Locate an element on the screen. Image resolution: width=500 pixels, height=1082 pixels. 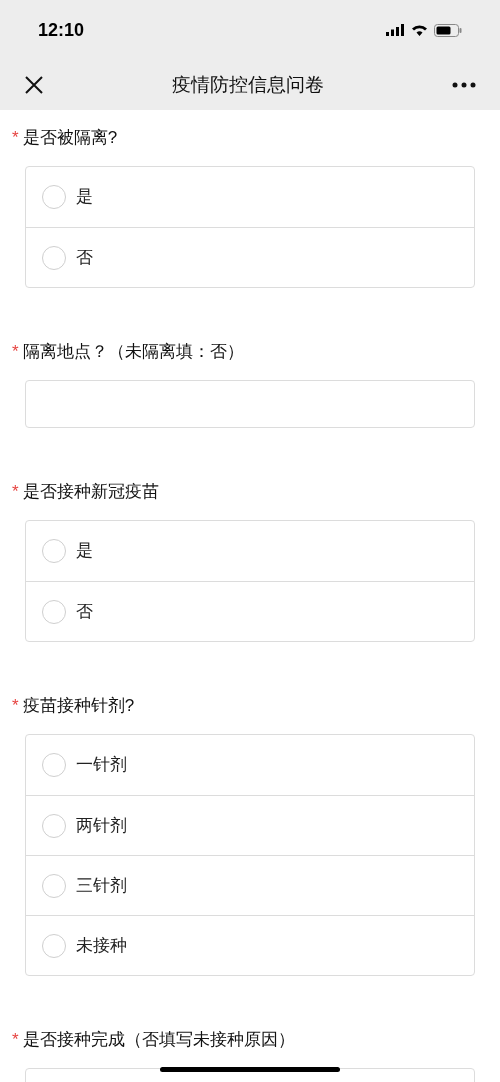
nav-title: 疫情防控信息问卷 is located at coordinates (248, 84).